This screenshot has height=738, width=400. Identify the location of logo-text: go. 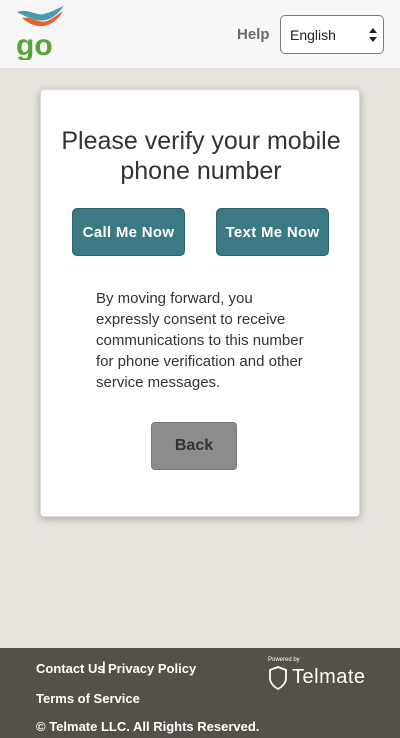
(34, 44).